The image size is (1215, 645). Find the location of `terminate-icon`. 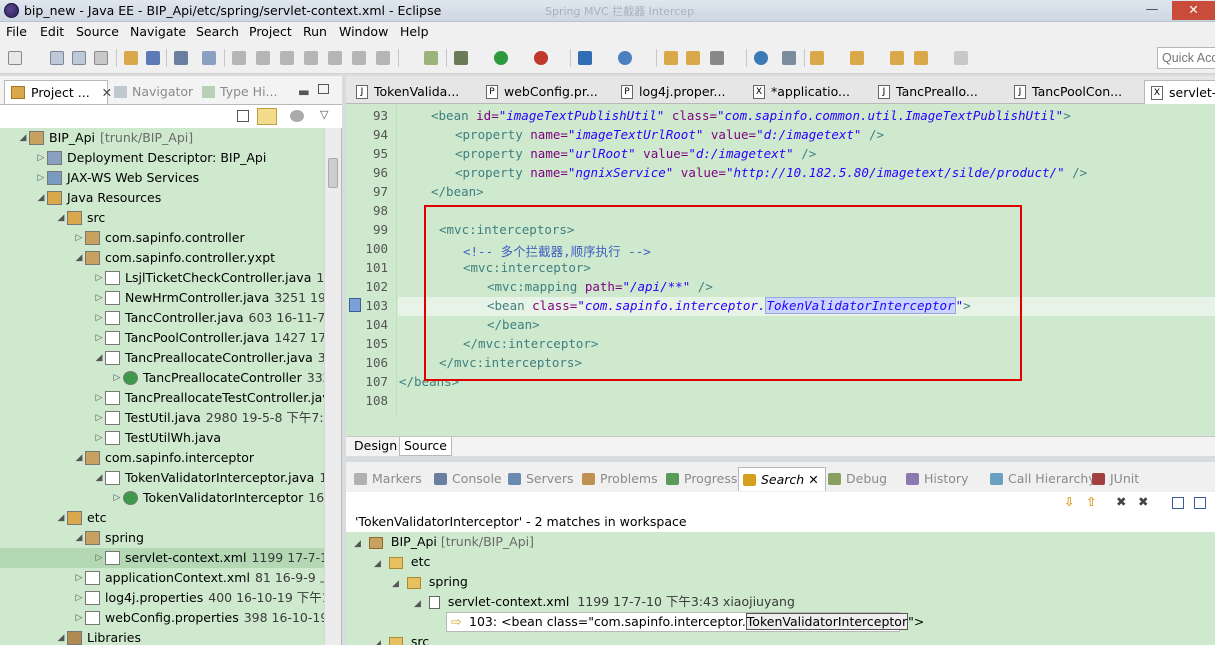

terminate-icon is located at coordinates (287, 58).